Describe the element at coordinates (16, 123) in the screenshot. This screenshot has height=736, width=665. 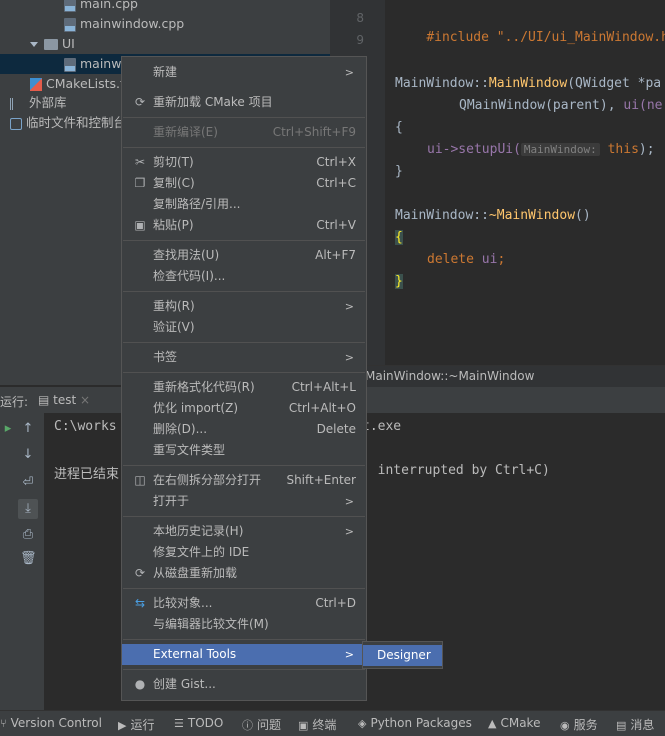
I see `scratches-icon` at that location.